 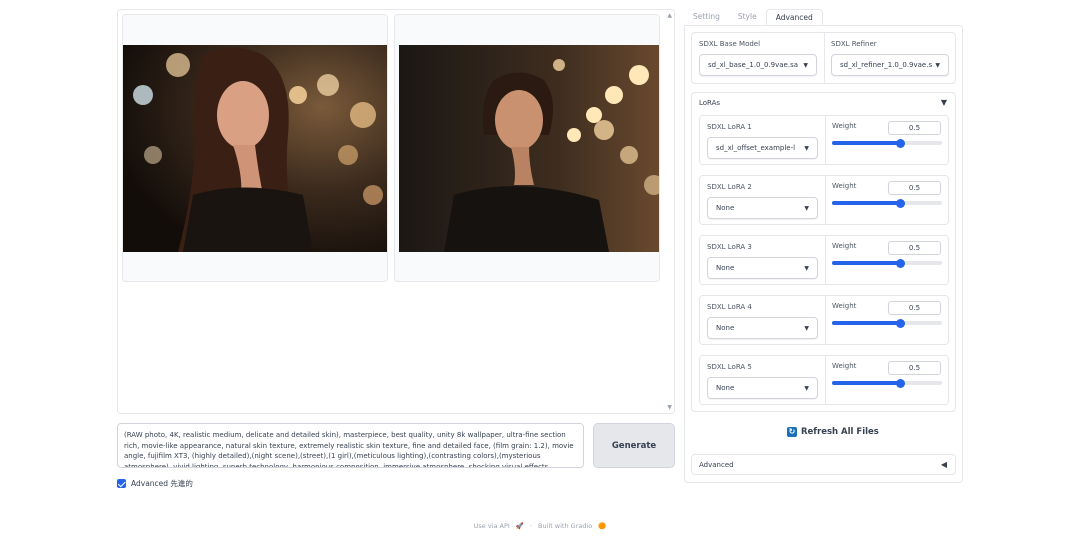 I want to click on lora-label: SDXL LoRA 4, so click(x=729, y=307).